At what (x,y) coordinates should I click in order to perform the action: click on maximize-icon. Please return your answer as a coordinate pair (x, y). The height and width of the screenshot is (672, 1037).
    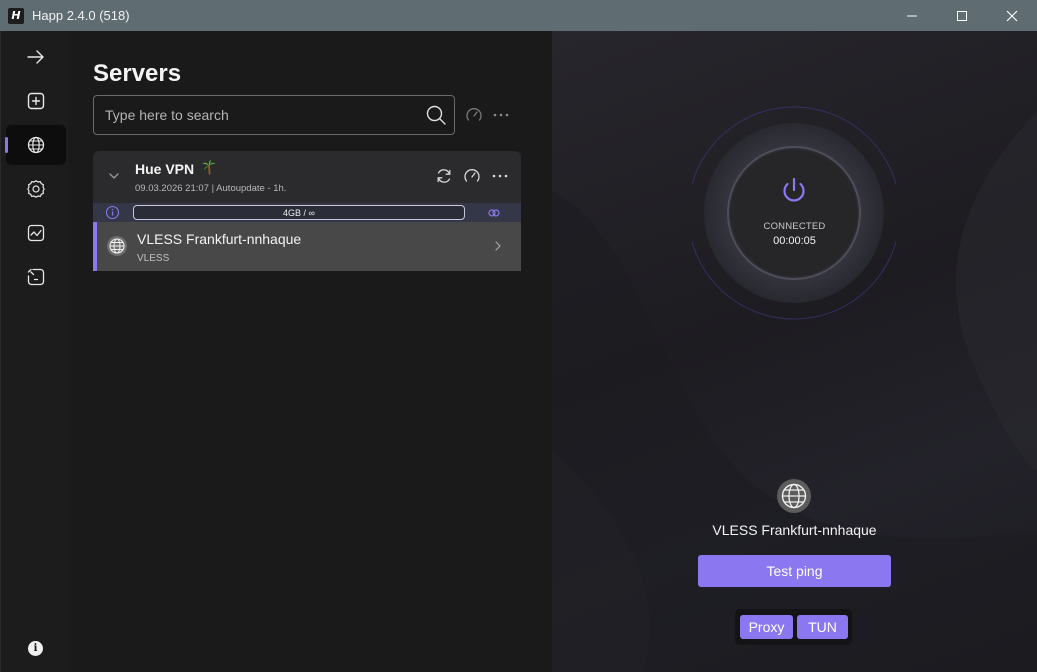
    Looking at the image, I should click on (962, 15).